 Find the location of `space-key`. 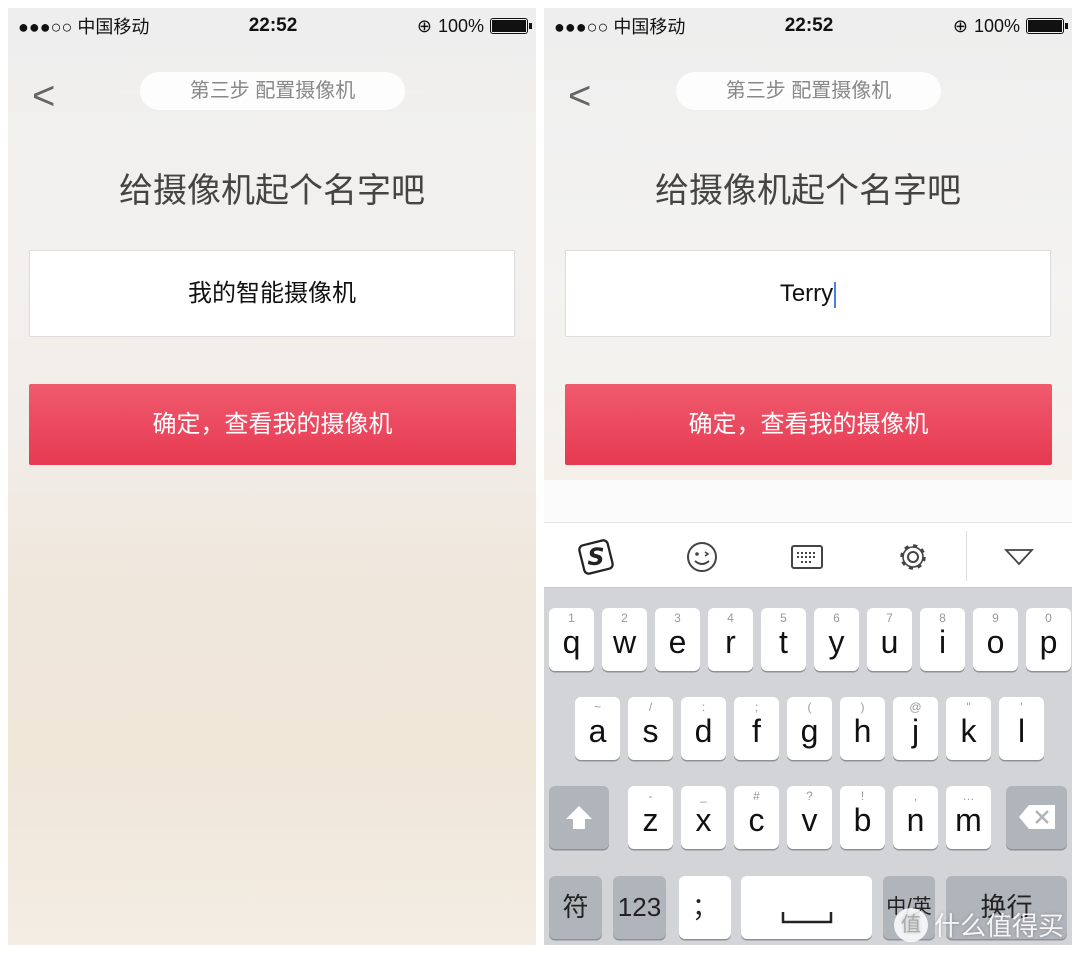

space-key is located at coordinates (806, 907).